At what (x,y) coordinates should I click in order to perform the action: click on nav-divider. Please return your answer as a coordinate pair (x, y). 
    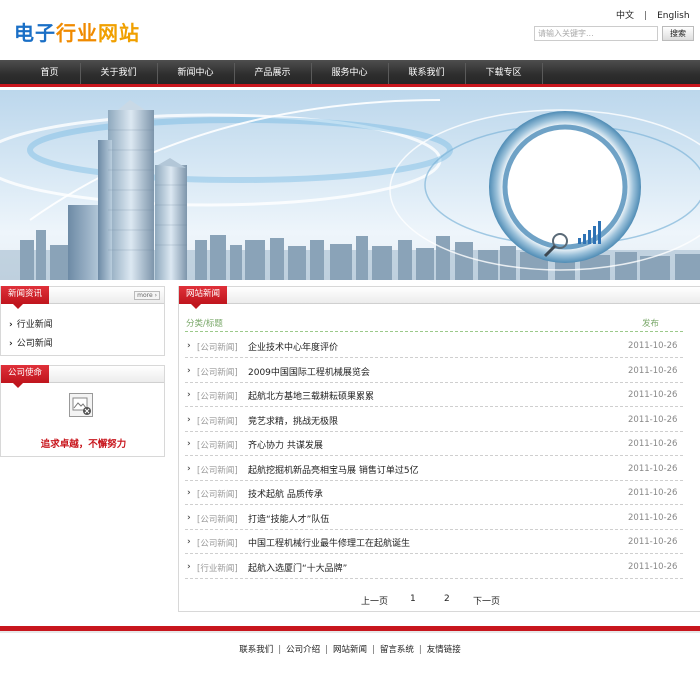
    Looking at the image, I should click on (542, 73).